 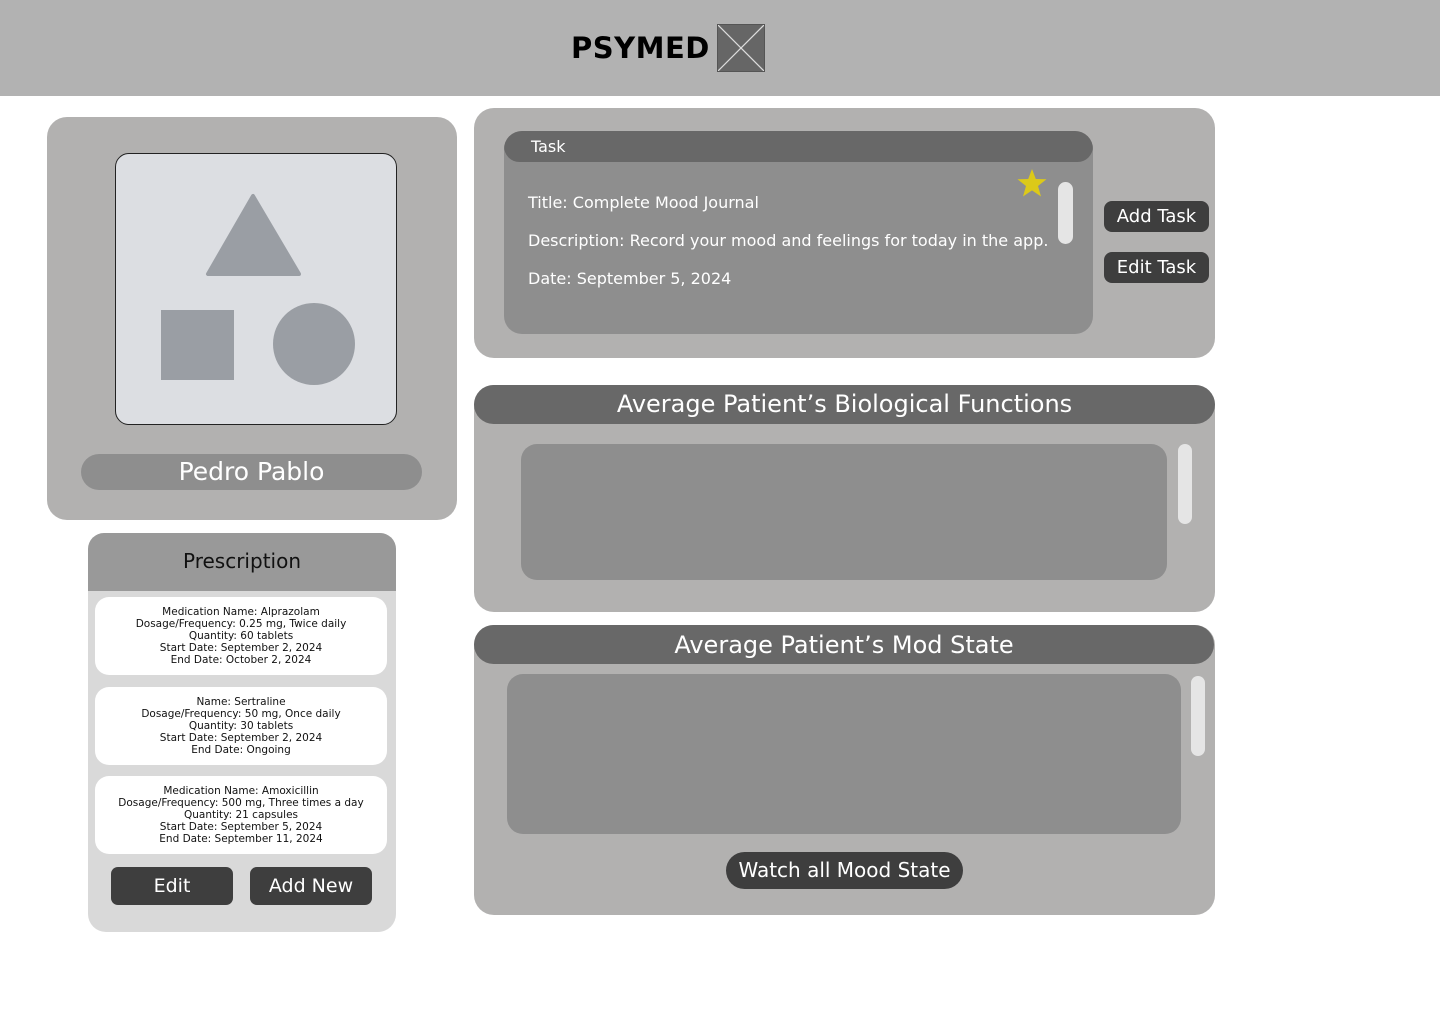 I want to click on shapes-placeholder-icon, so click(x=258, y=289).